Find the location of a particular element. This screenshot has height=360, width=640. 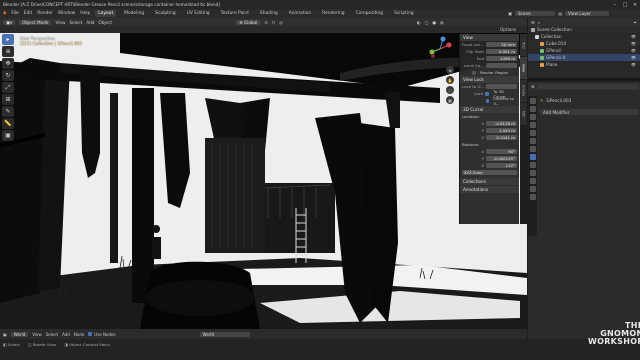

scale-tool-icon: ⤢ is located at coordinates (8, 87).